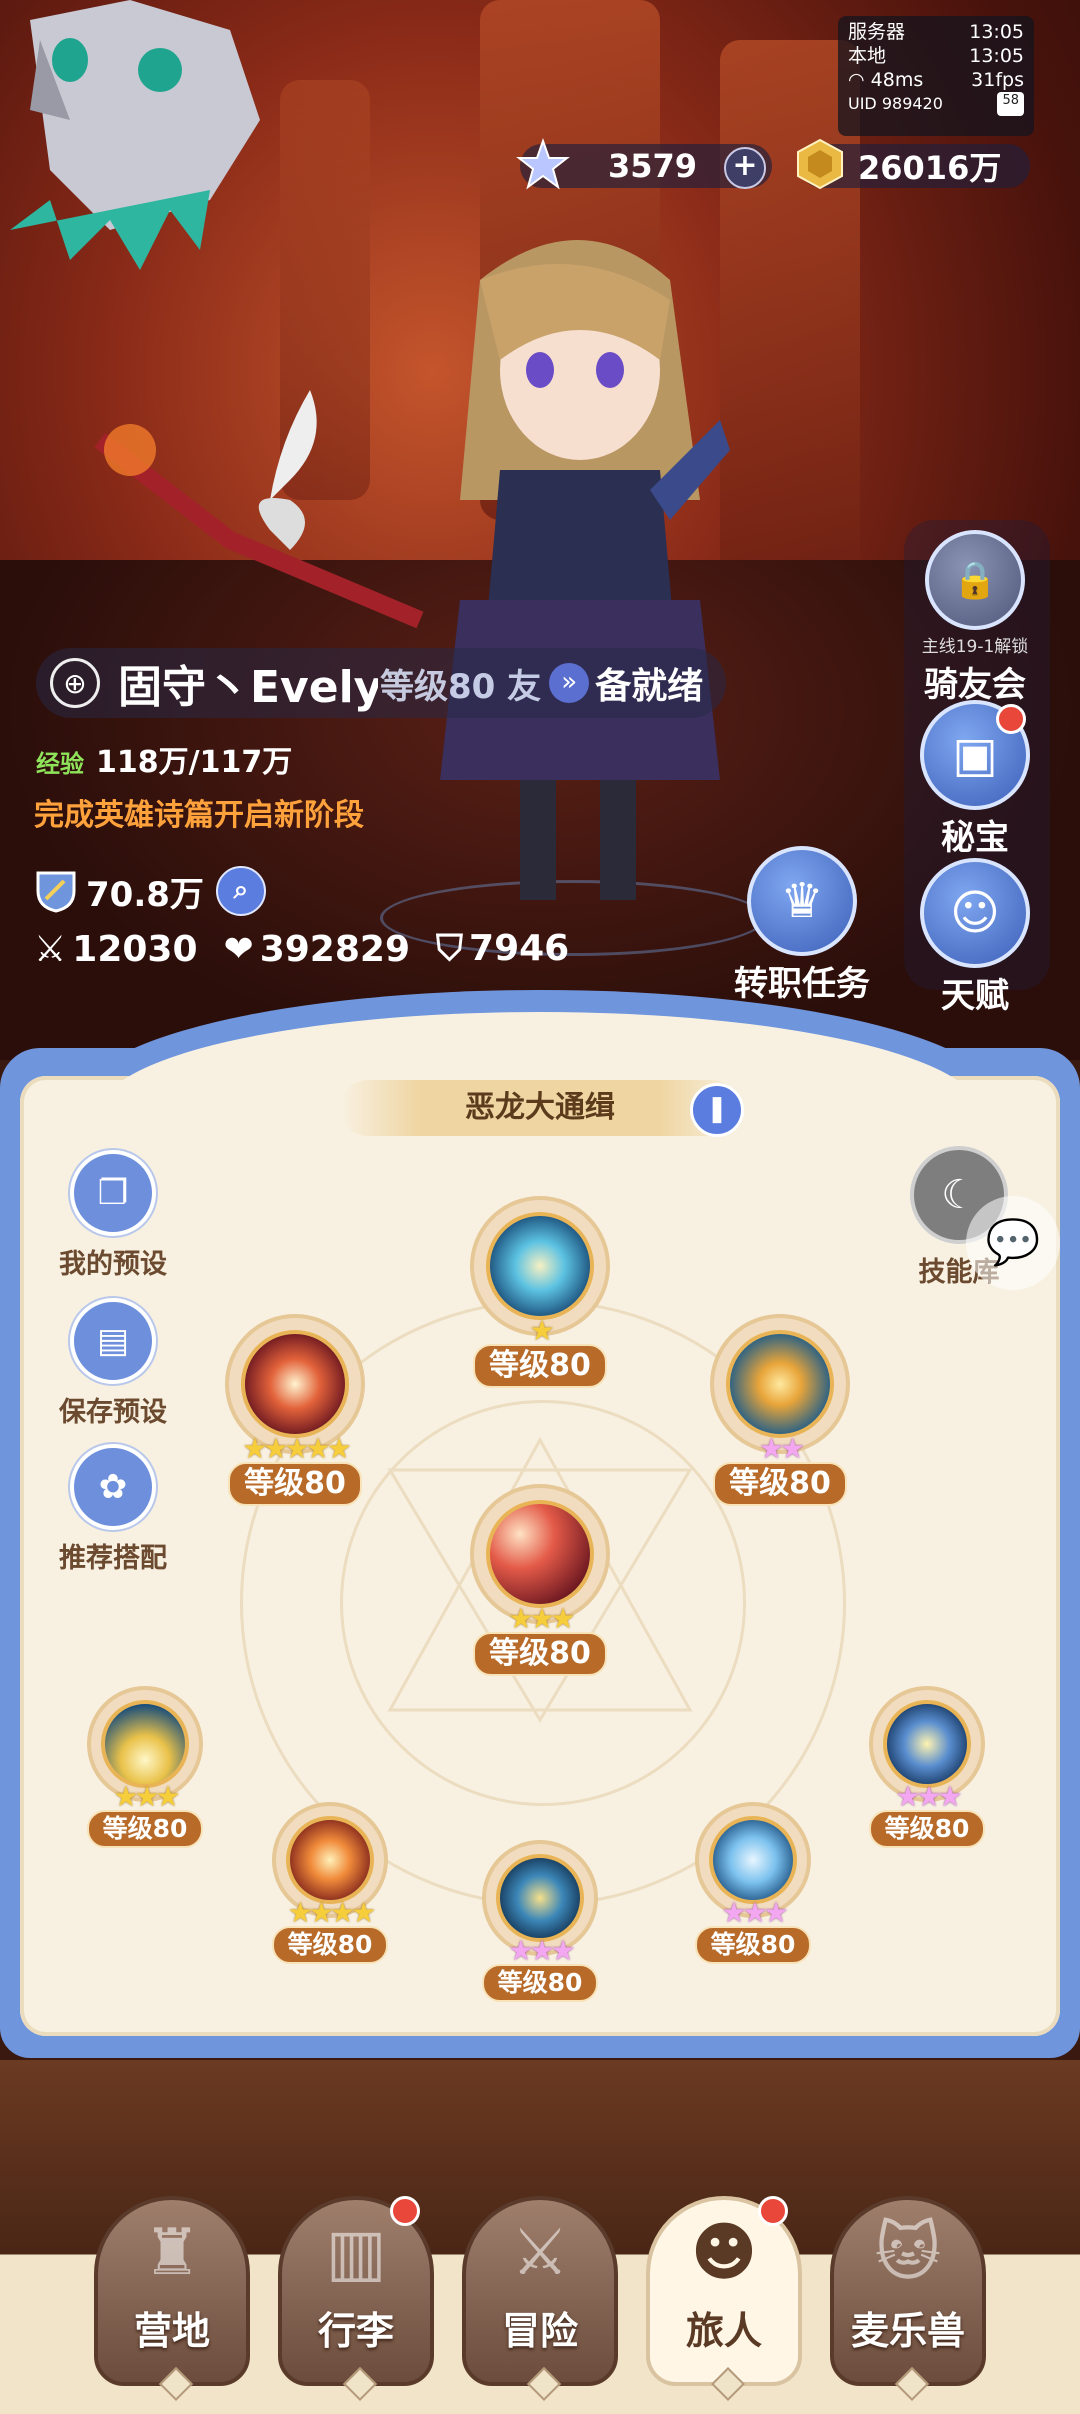 The height and width of the screenshot is (2414, 1080). Describe the element at coordinates (113, 1412) in the screenshot. I see `save-preset-label: 保存预设` at that location.